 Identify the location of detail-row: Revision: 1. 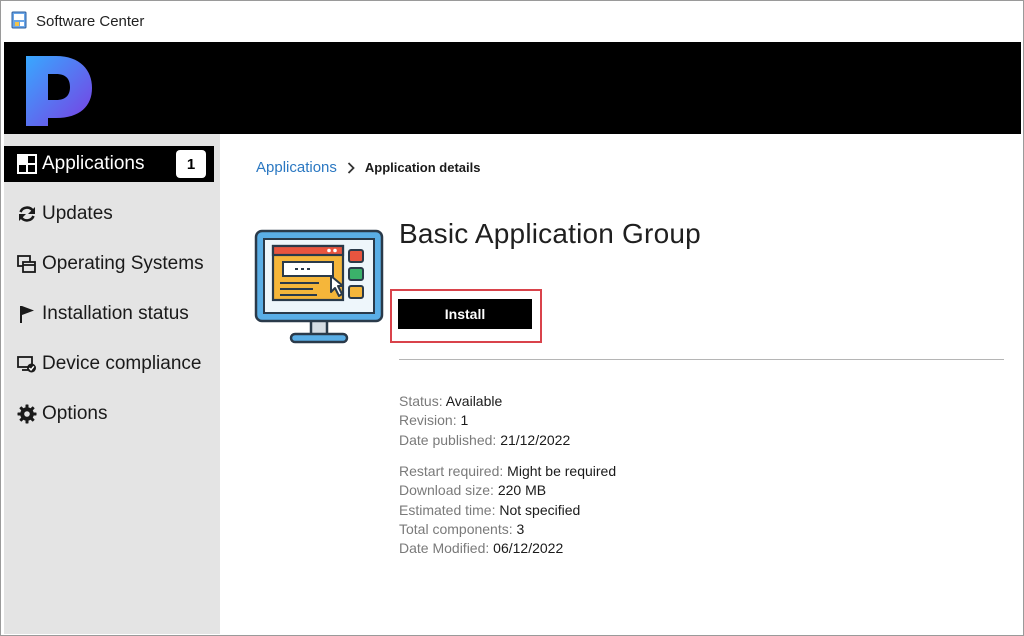
(484, 420).